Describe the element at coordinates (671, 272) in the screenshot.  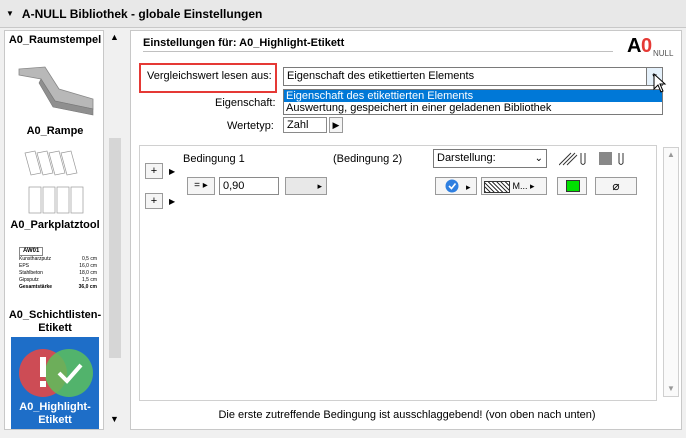
I see `conditions-scrollbar: ▲ ▼` at that location.